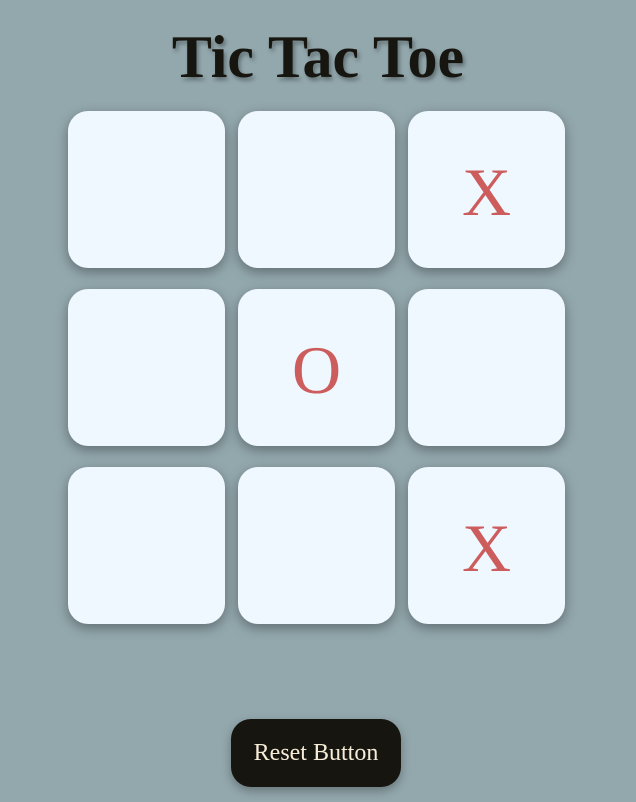 The height and width of the screenshot is (802, 636). Describe the element at coordinates (486, 189) in the screenshot. I see `board-cell-3: X` at that location.